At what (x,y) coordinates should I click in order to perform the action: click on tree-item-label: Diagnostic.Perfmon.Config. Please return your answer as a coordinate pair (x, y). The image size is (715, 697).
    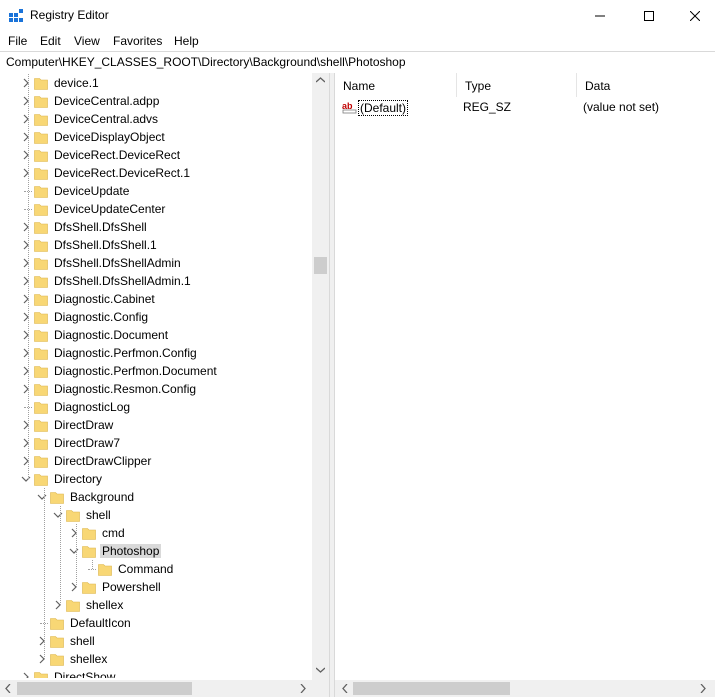
    Looking at the image, I should click on (125, 353).